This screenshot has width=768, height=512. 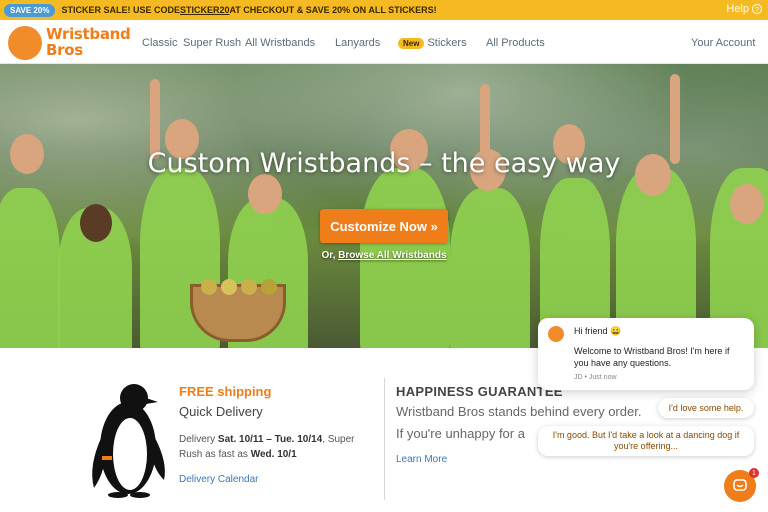 I want to click on nav-link-lanyards: Lanyards, so click(x=357, y=43).